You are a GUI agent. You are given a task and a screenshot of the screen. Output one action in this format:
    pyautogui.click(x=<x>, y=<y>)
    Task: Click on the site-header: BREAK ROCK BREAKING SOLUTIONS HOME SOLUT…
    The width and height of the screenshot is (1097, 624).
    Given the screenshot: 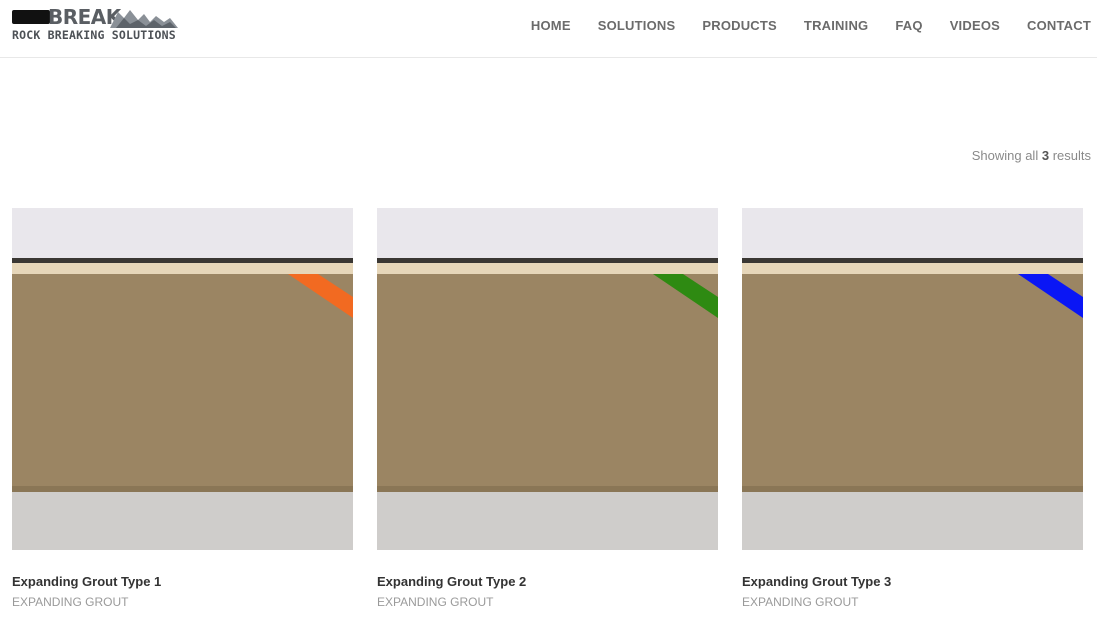 What is the action you would take?
    pyautogui.click(x=548, y=29)
    